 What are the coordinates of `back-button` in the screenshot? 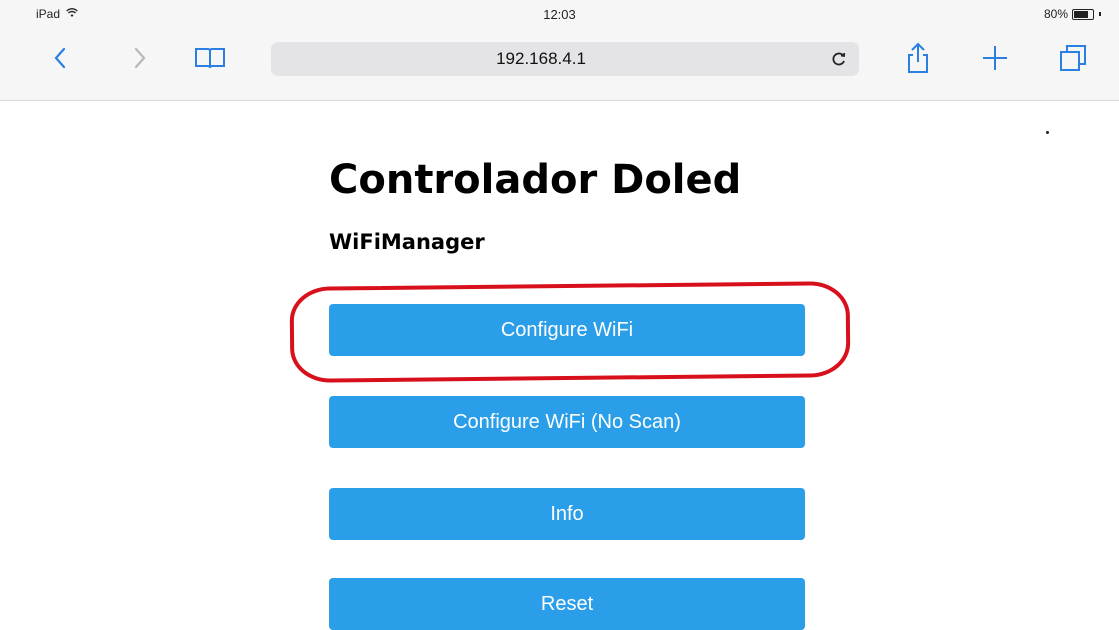 It's located at (60, 58).